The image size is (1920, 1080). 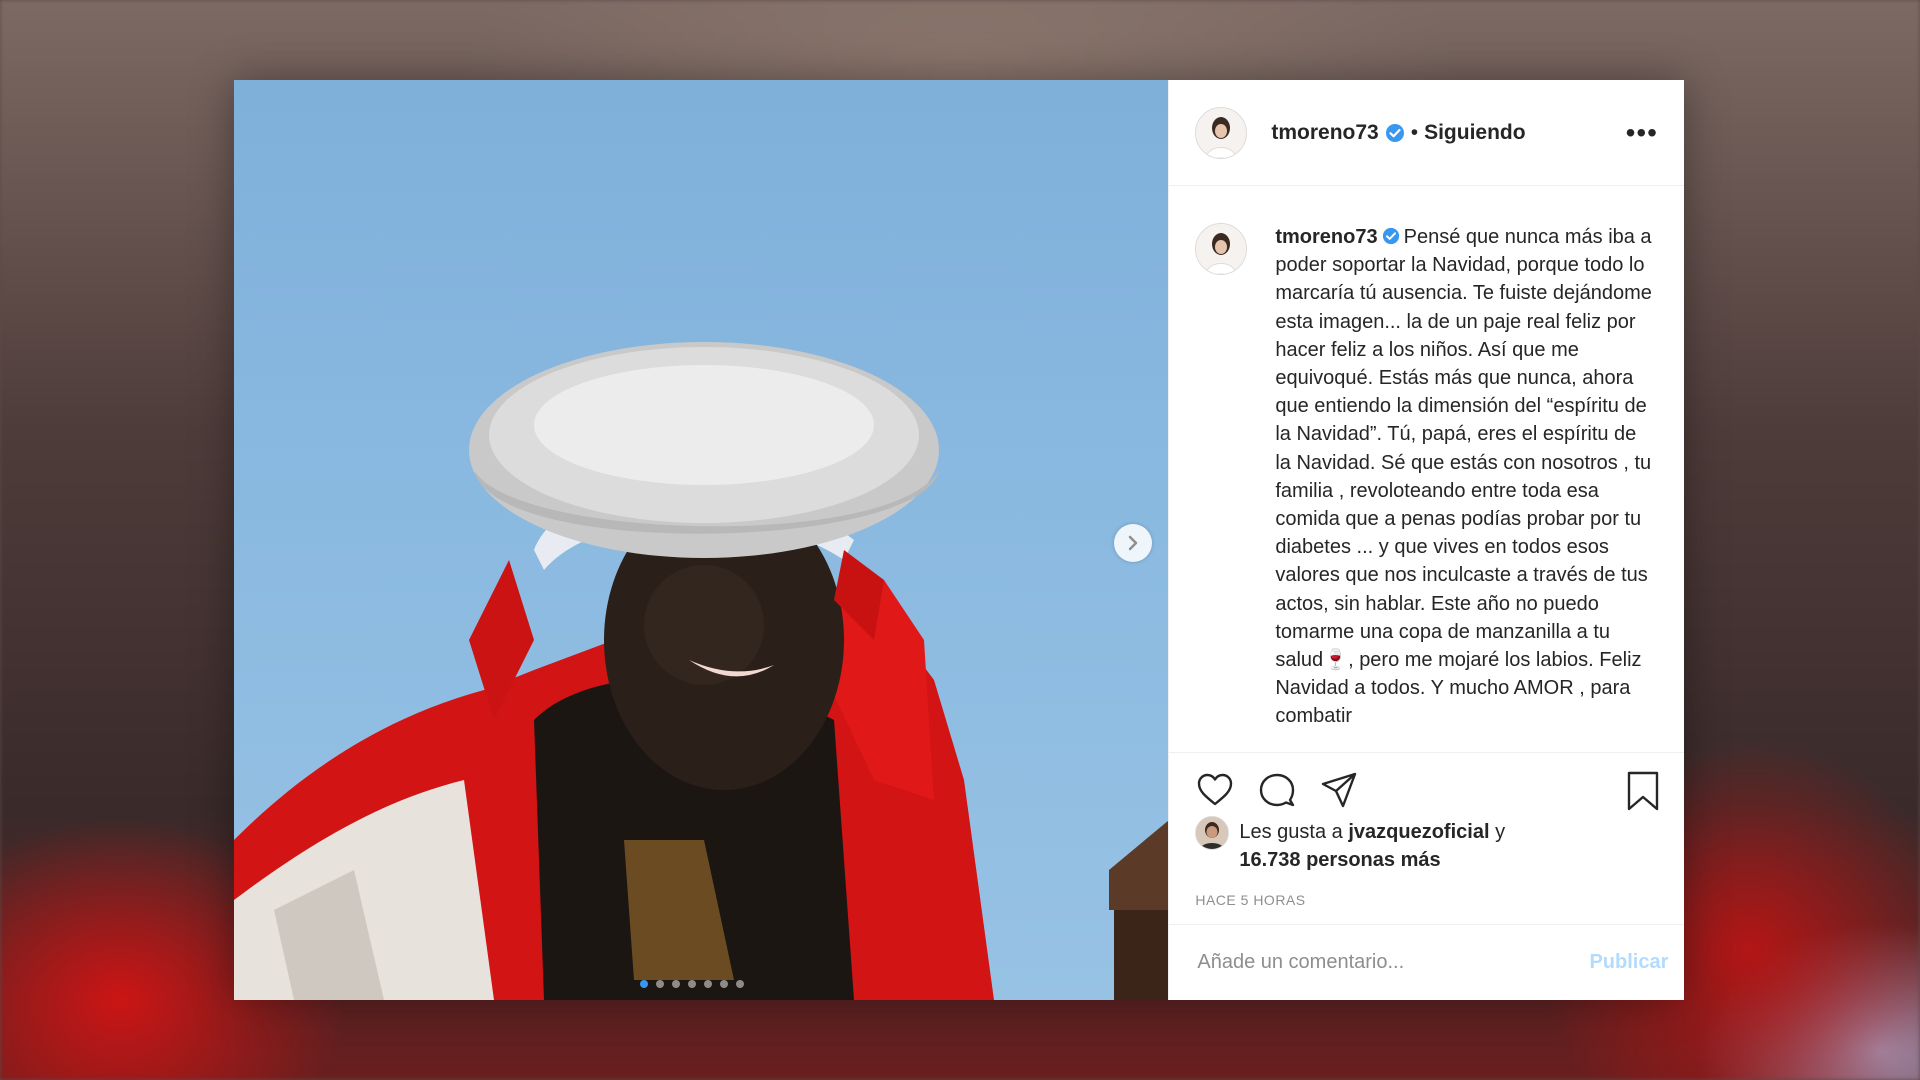 I want to click on comment-input, so click(x=1392, y=962).